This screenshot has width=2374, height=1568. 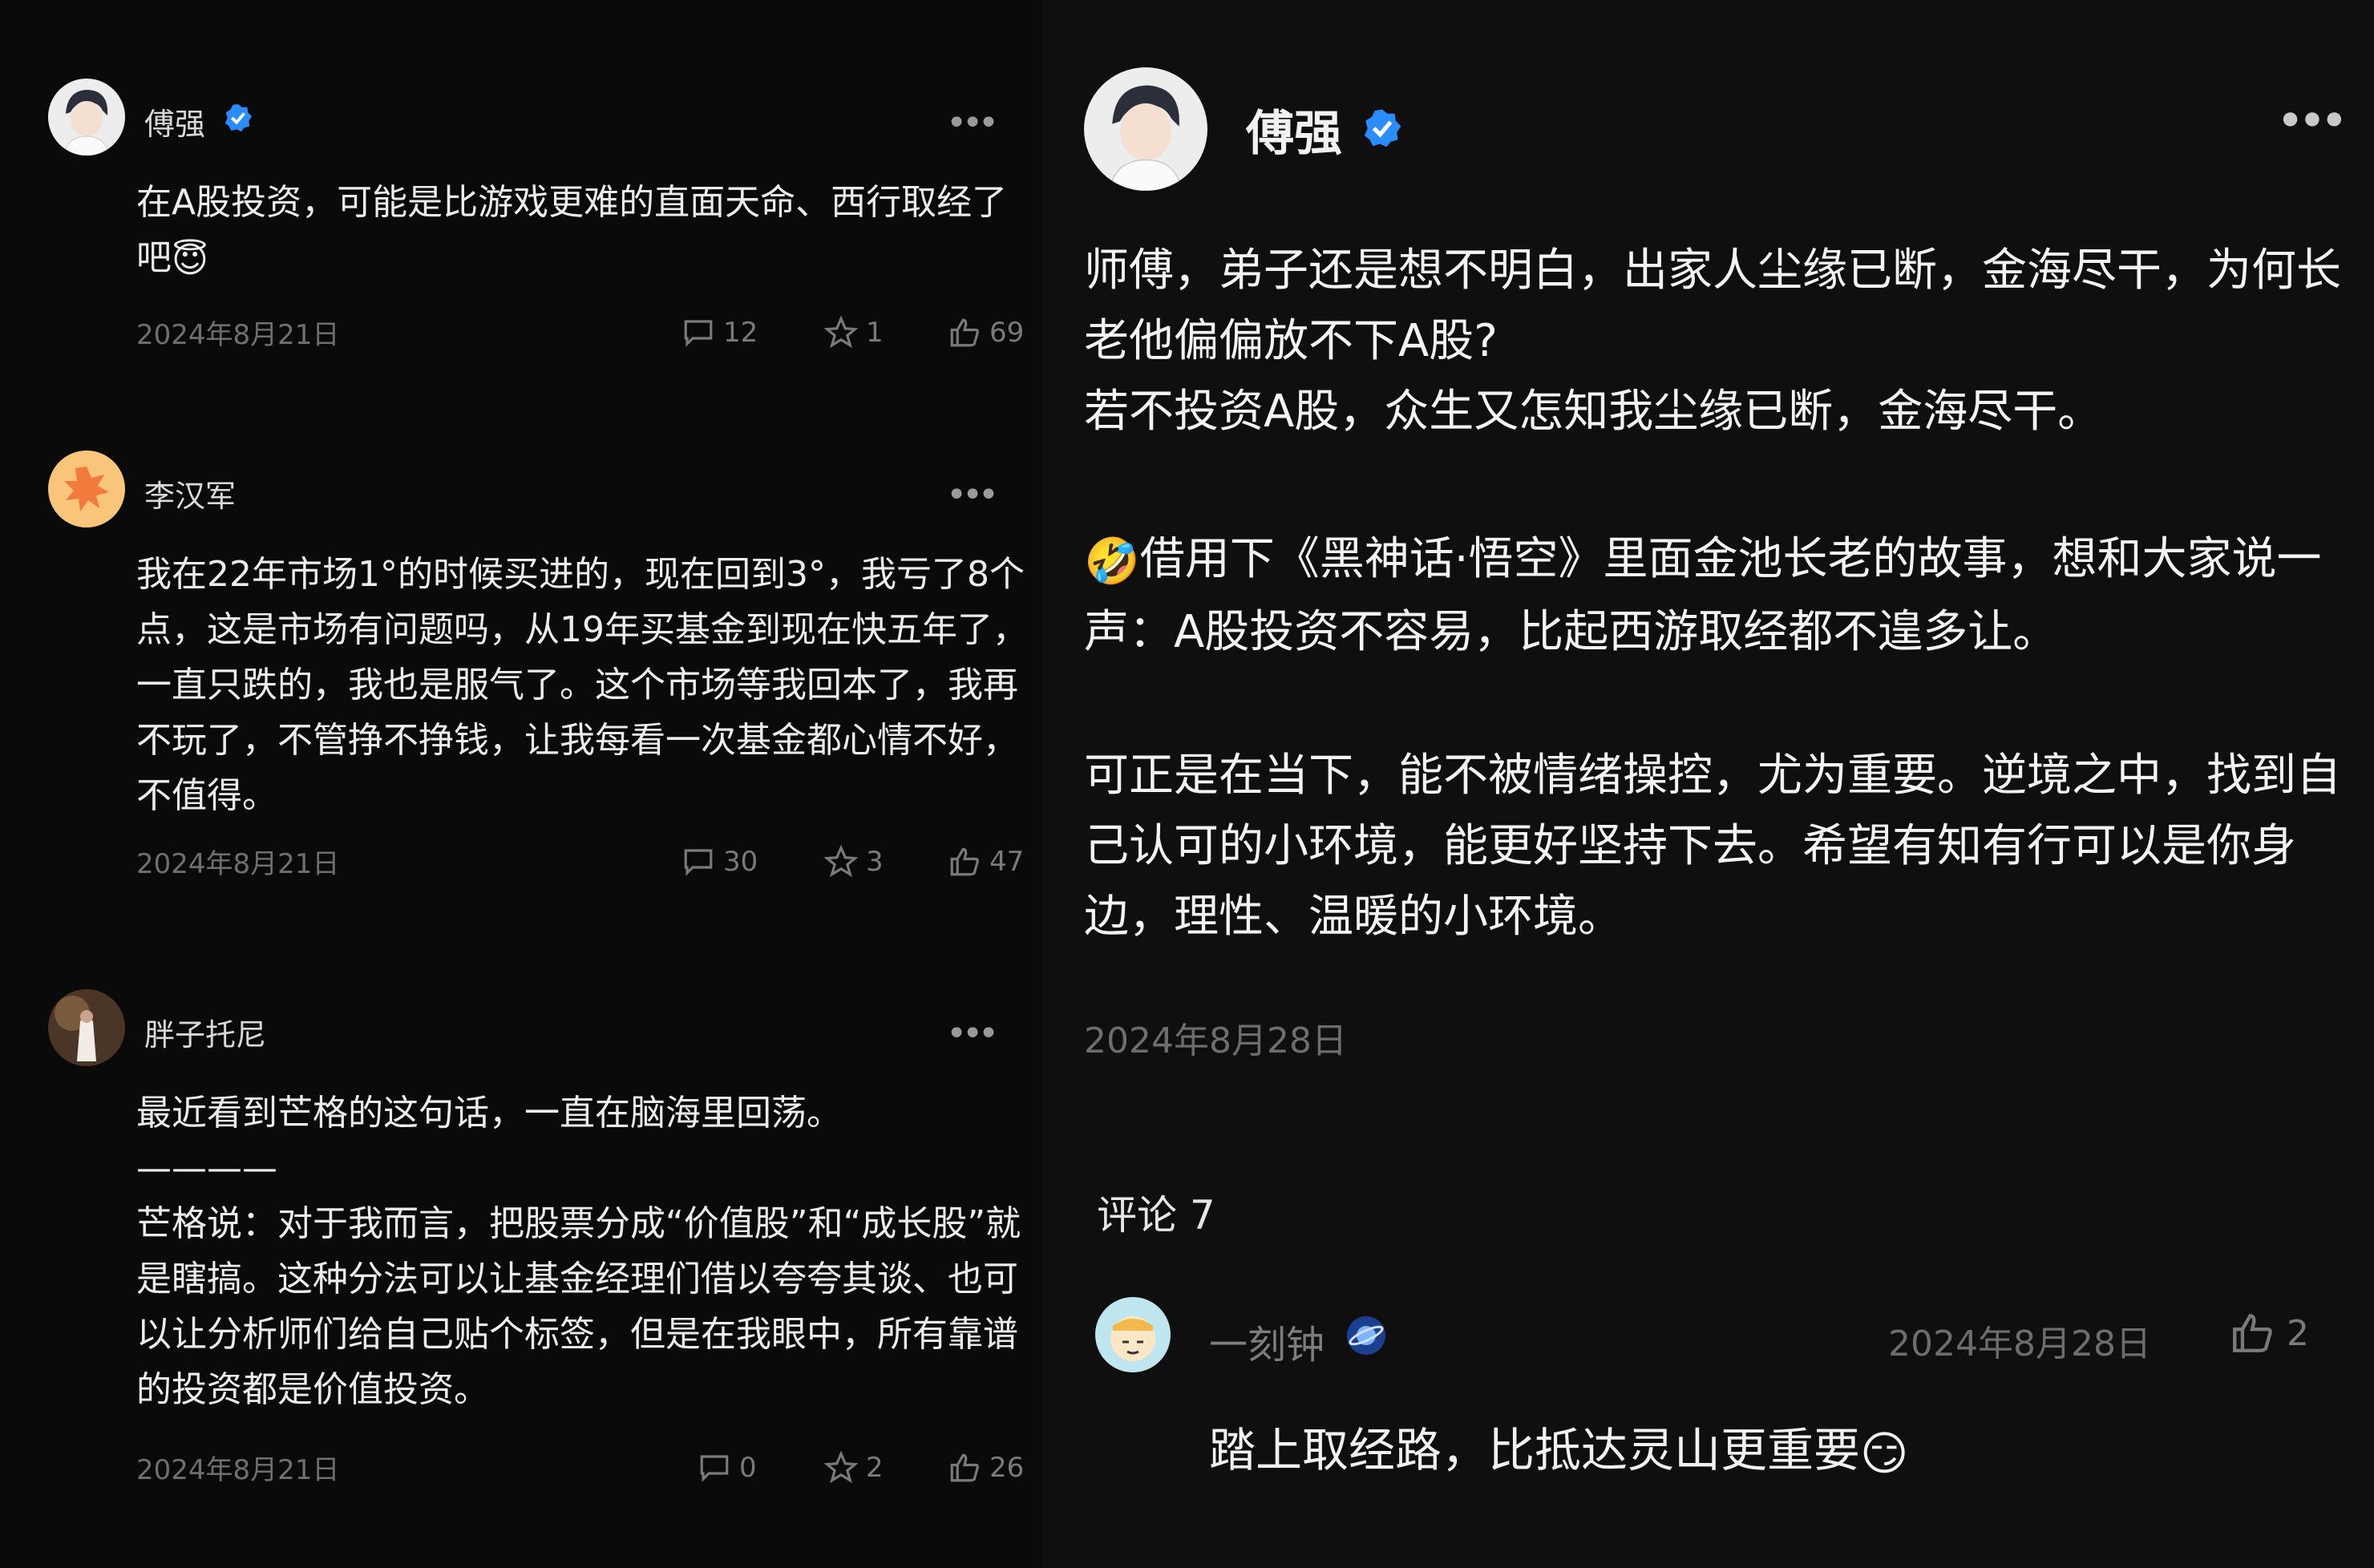 I want to click on post-date: 2024年8月28日, so click(x=1215, y=1040).